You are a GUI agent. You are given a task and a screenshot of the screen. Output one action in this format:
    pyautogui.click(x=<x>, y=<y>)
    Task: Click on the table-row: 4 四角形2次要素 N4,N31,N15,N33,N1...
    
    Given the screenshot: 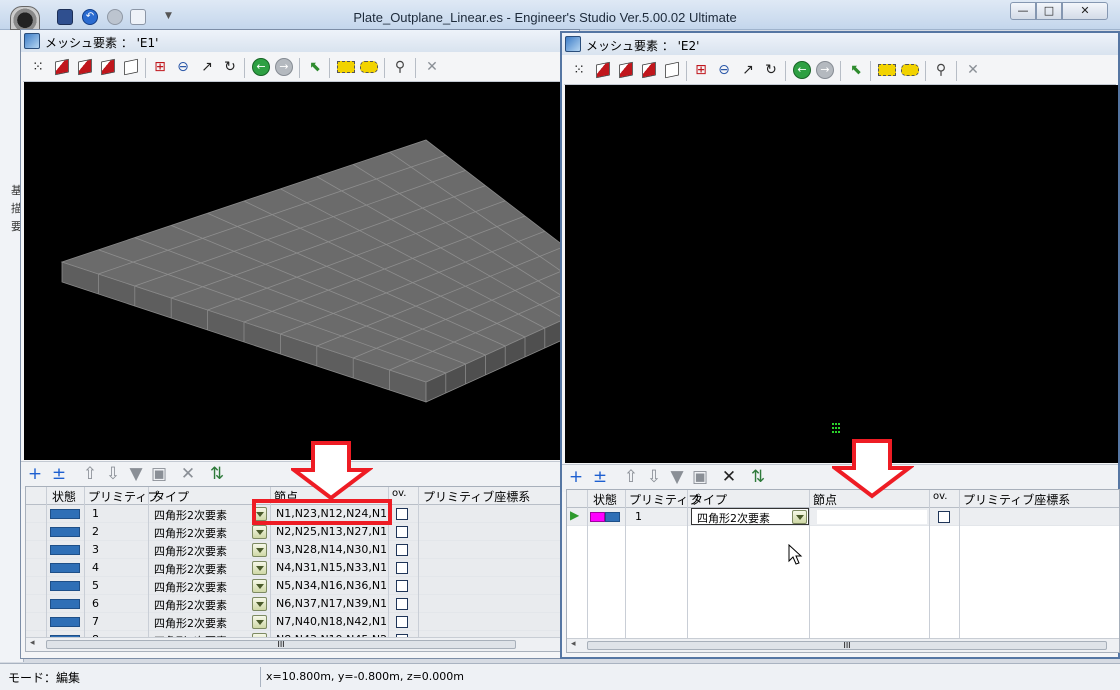 What is the action you would take?
    pyautogui.click(x=295, y=568)
    